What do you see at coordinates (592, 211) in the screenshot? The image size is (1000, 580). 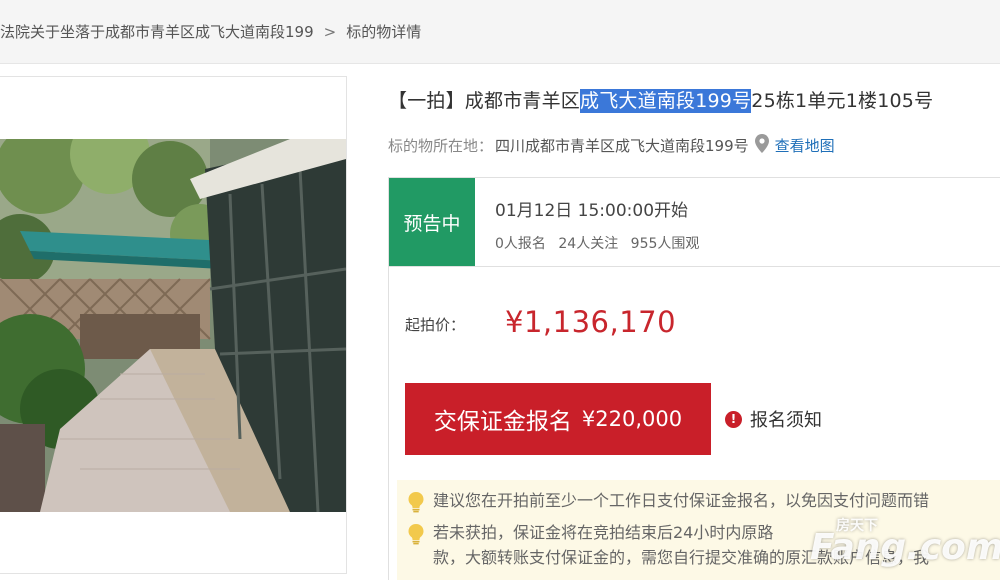 I see `auction-start-time: 01月12日 15:00:00开始` at bounding box center [592, 211].